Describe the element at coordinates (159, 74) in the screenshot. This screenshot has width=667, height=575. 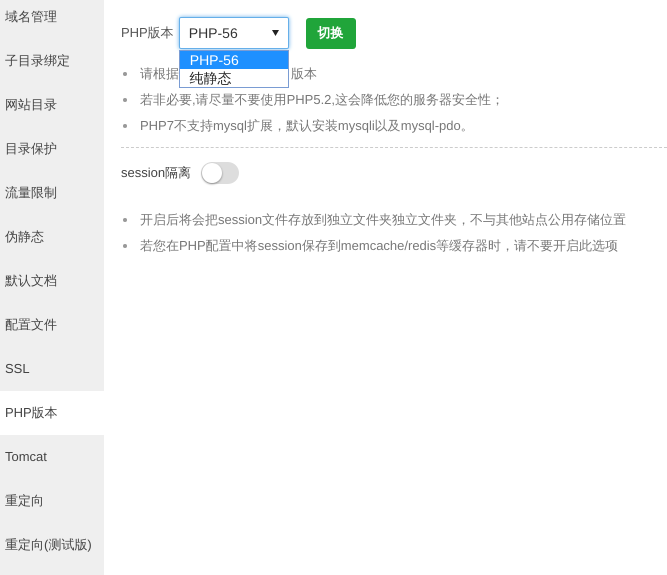
I see `note-text: 请根据` at that location.